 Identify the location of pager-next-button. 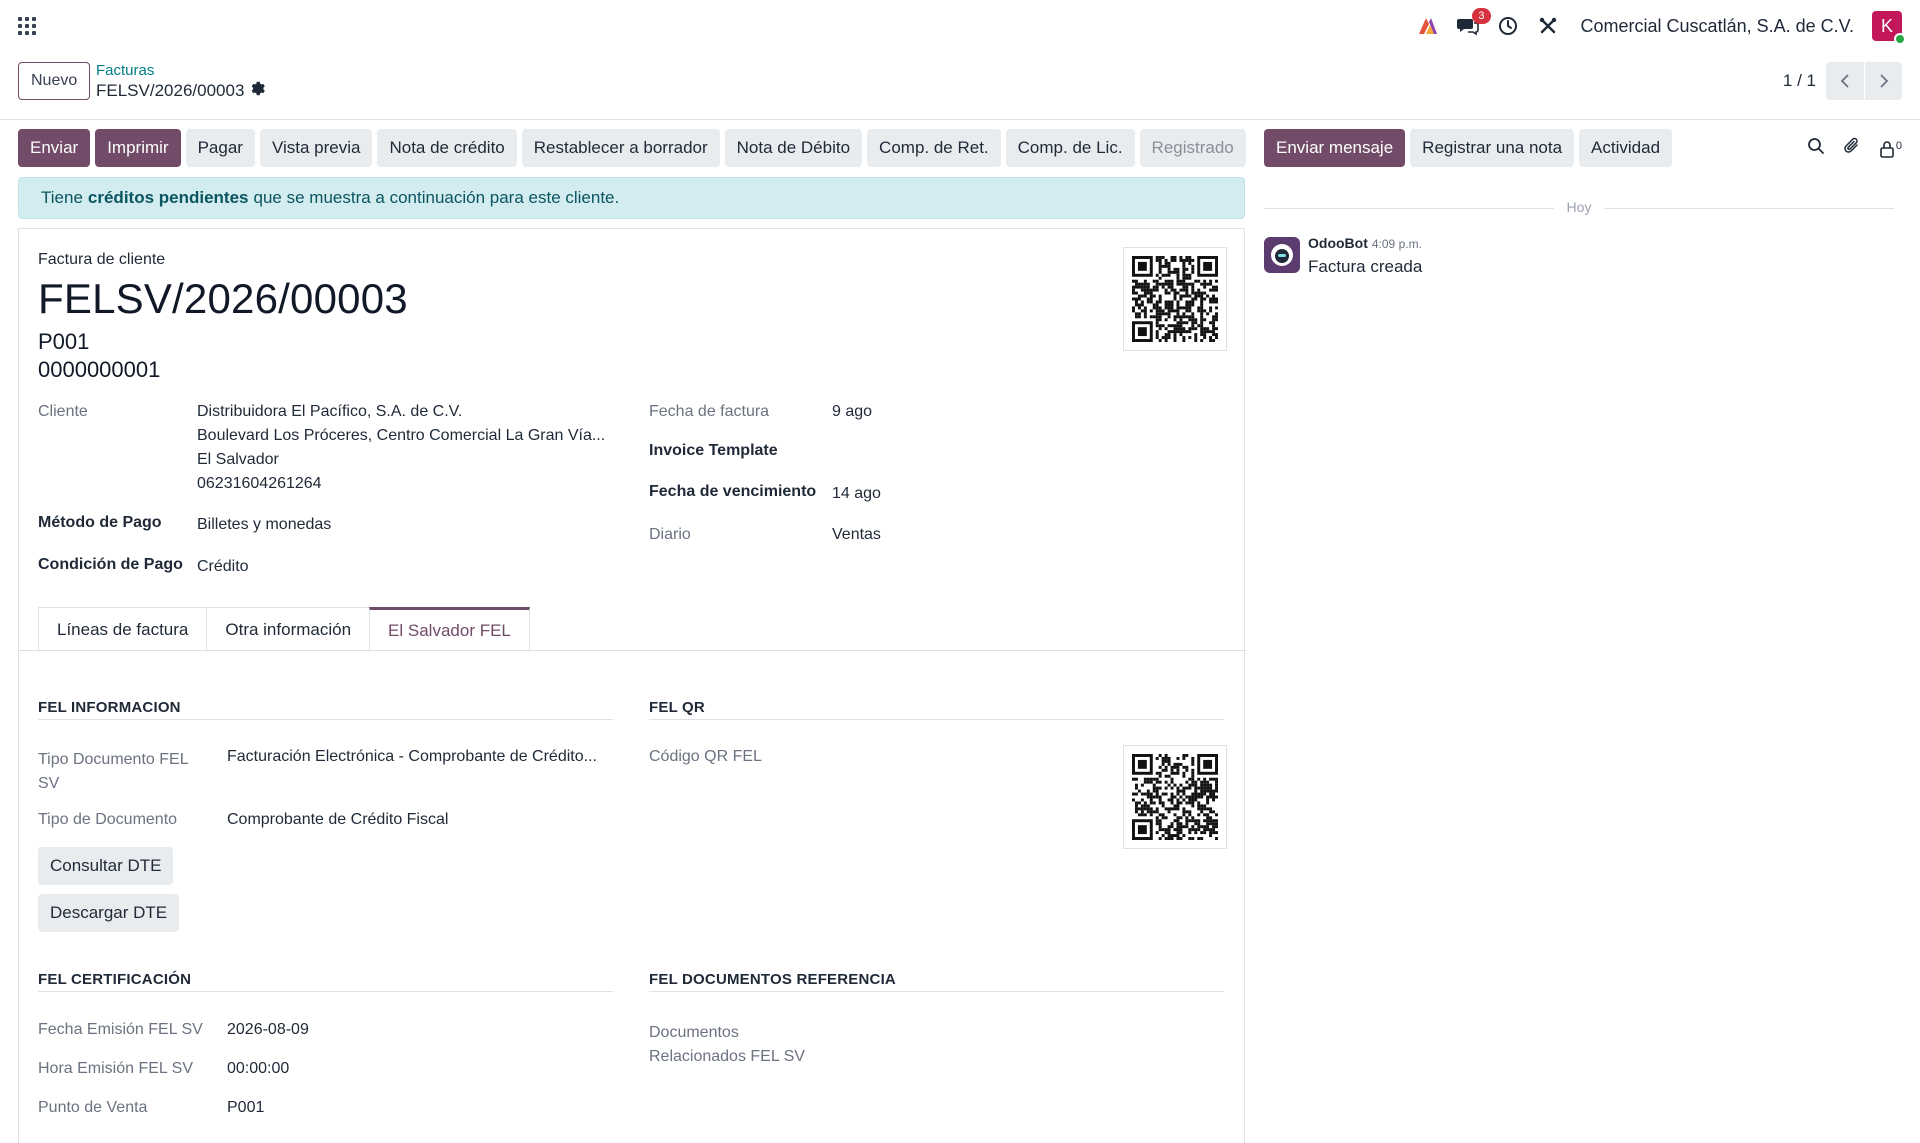
(1883, 81).